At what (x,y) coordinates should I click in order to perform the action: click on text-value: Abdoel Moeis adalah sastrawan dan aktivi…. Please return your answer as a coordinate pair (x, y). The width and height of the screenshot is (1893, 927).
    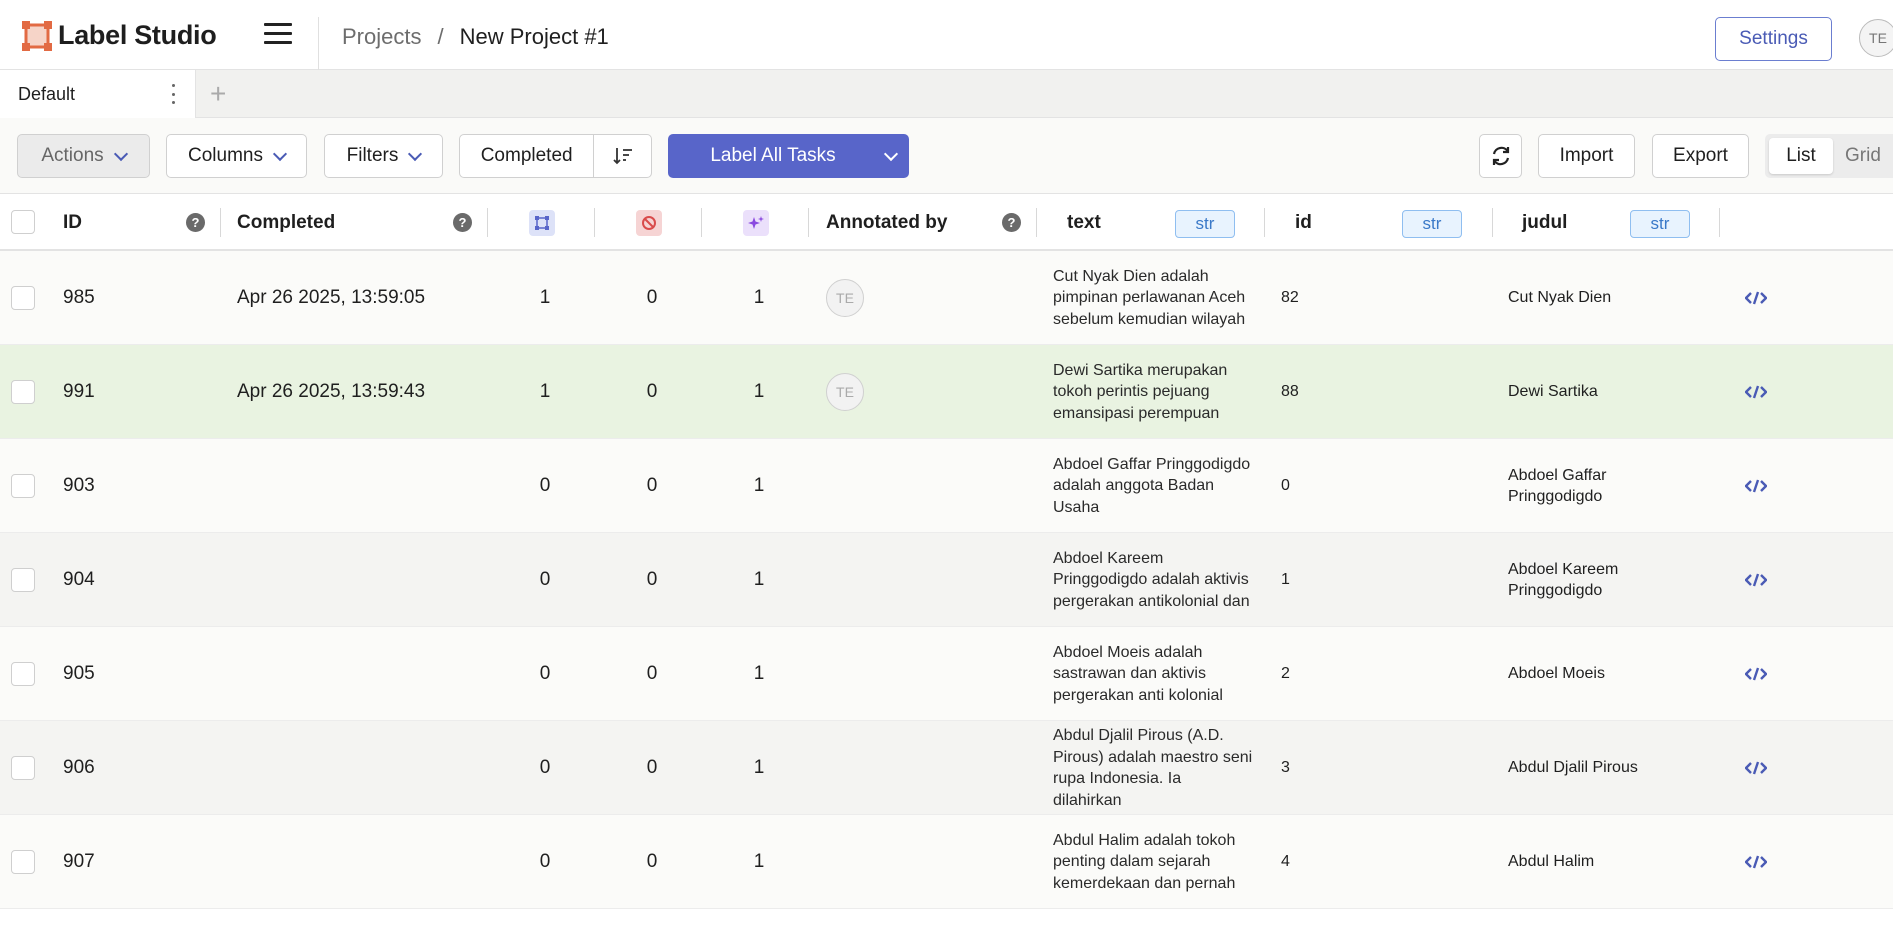
    Looking at the image, I should click on (1138, 673).